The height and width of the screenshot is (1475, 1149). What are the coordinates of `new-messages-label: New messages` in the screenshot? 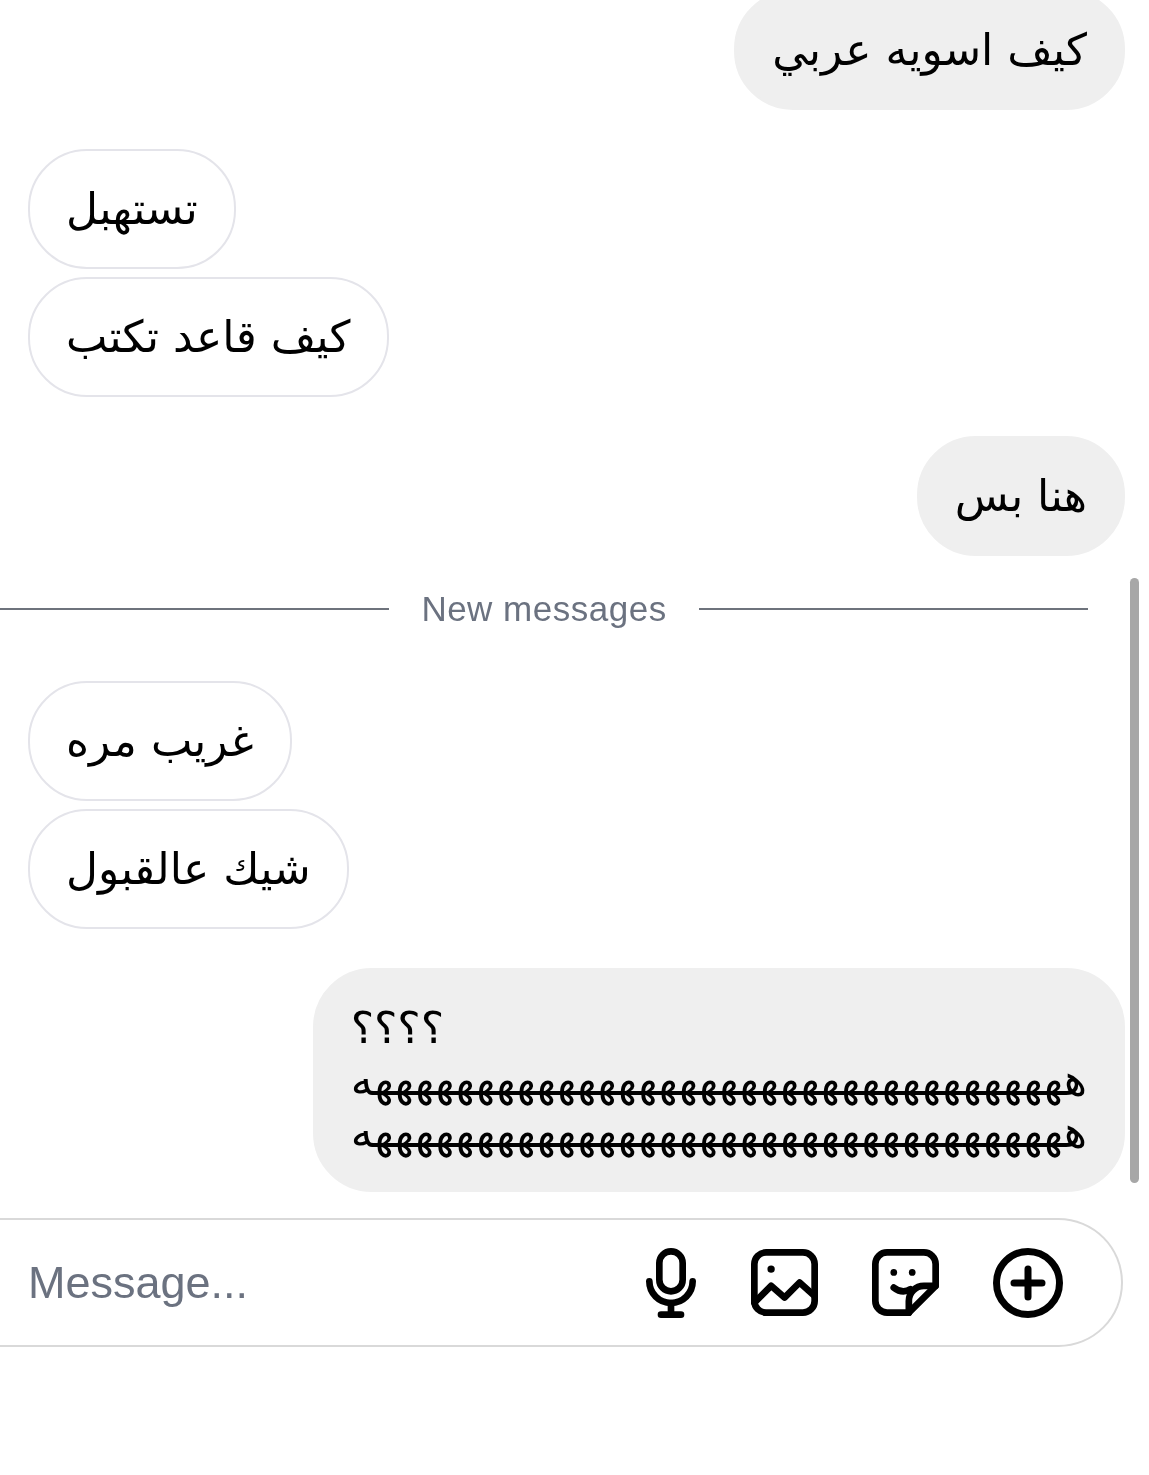 It's located at (544, 609).